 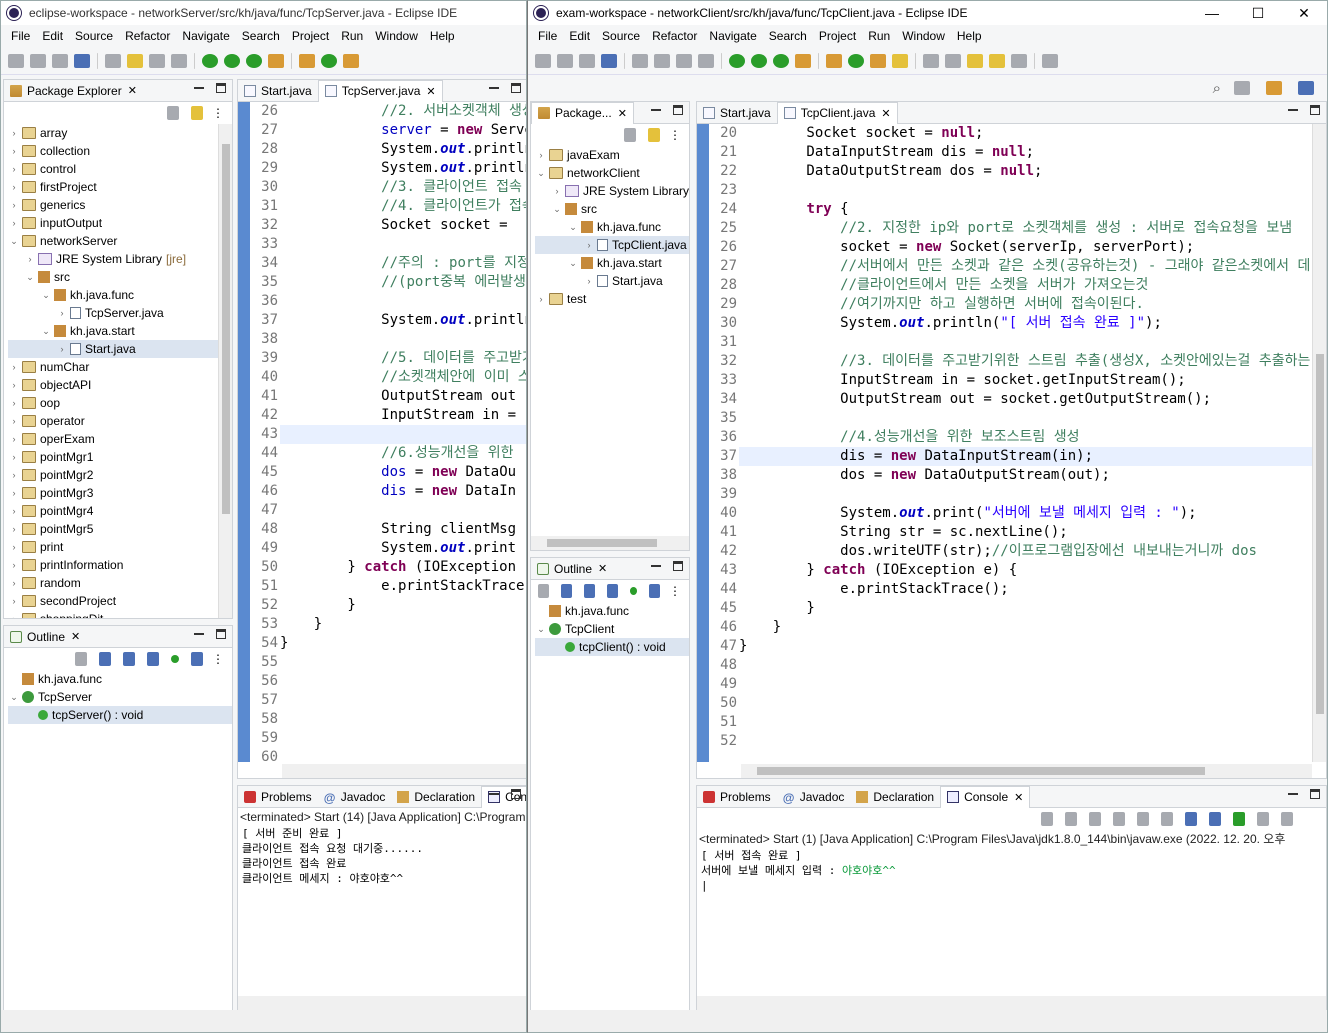 I want to click on tree-item: ⌄ networkServer, so click(x=120, y=241).